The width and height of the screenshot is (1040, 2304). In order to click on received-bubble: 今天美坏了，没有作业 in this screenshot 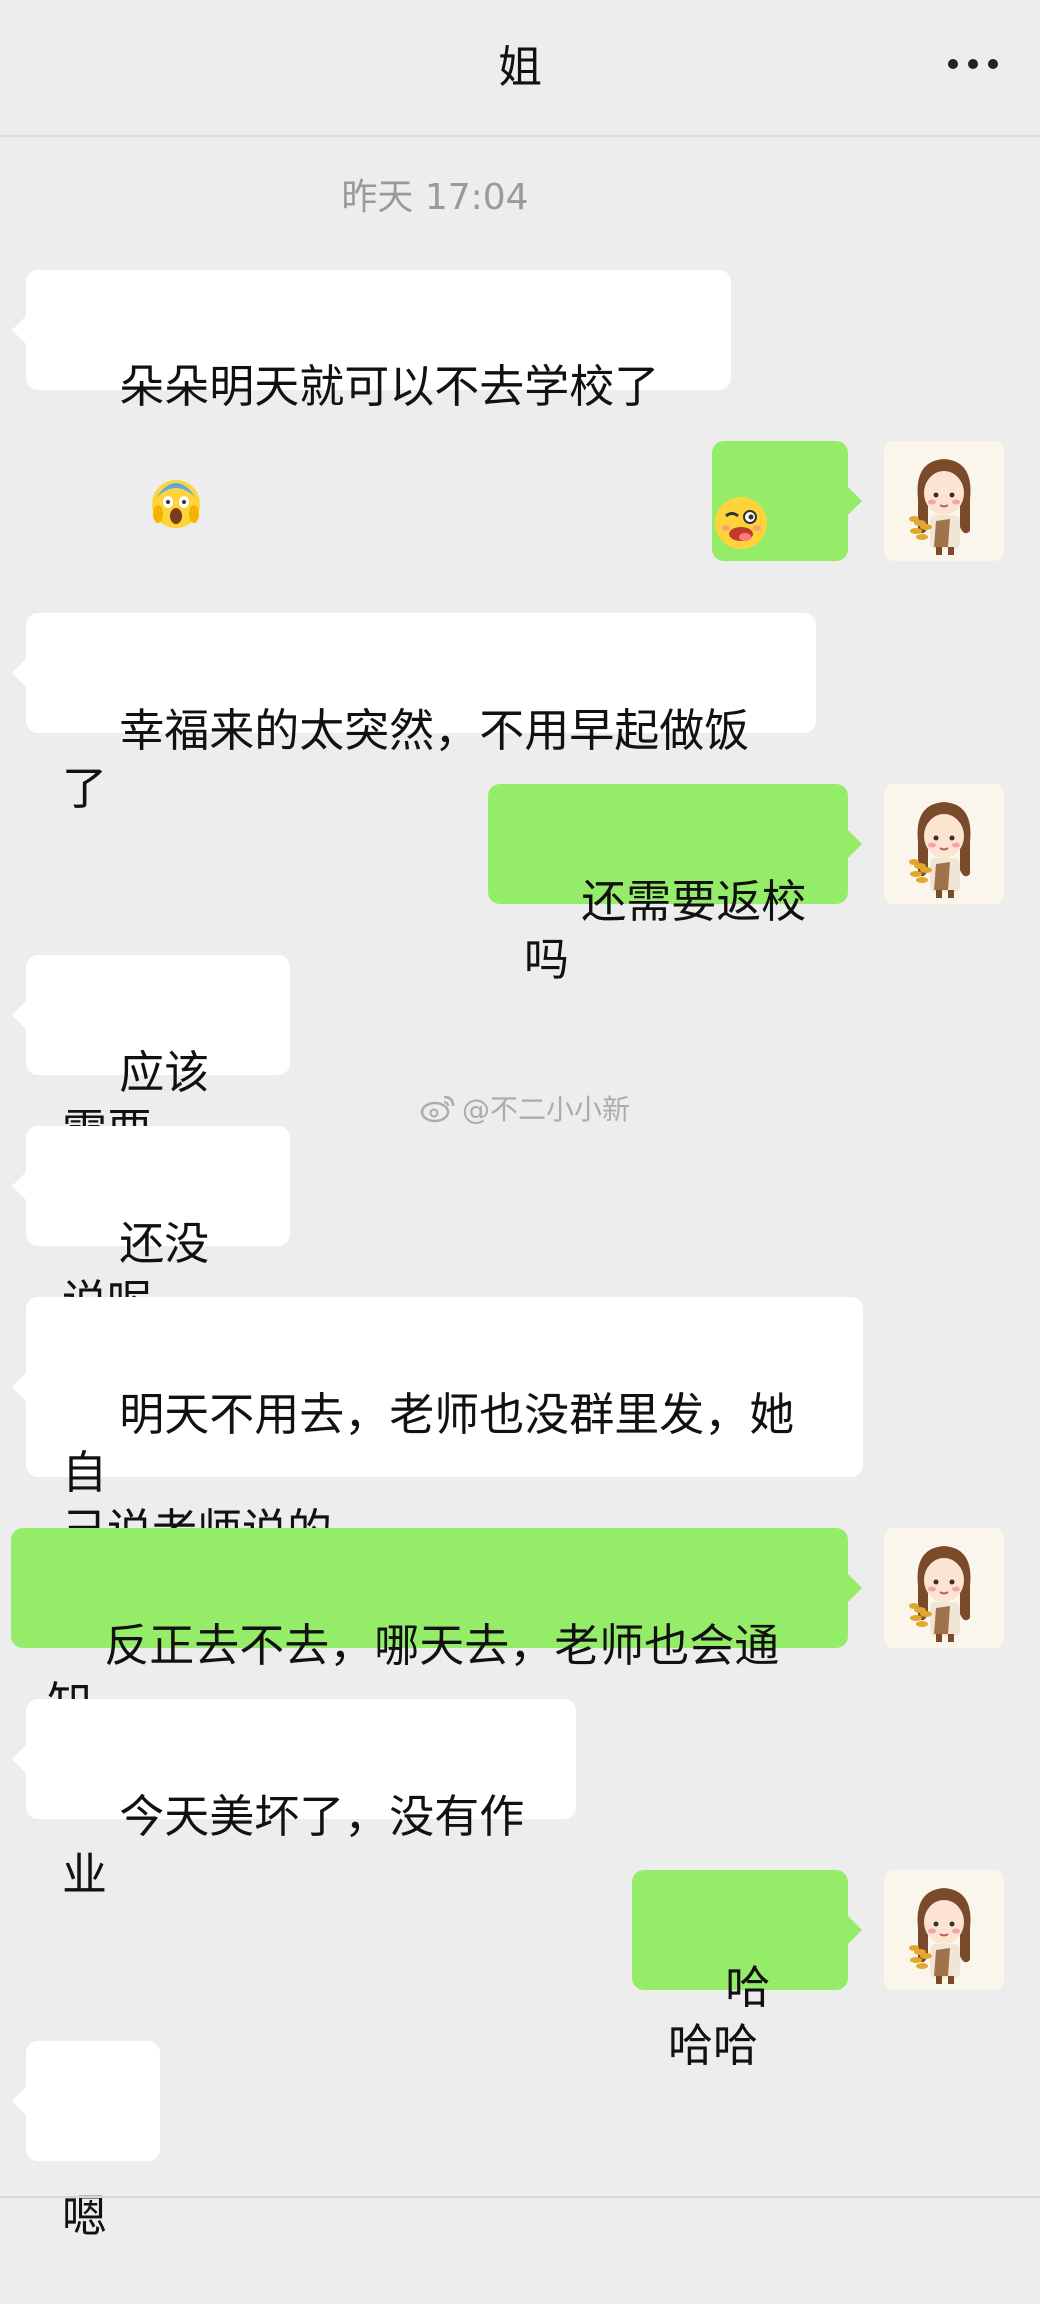, I will do `click(294, 1800)`.